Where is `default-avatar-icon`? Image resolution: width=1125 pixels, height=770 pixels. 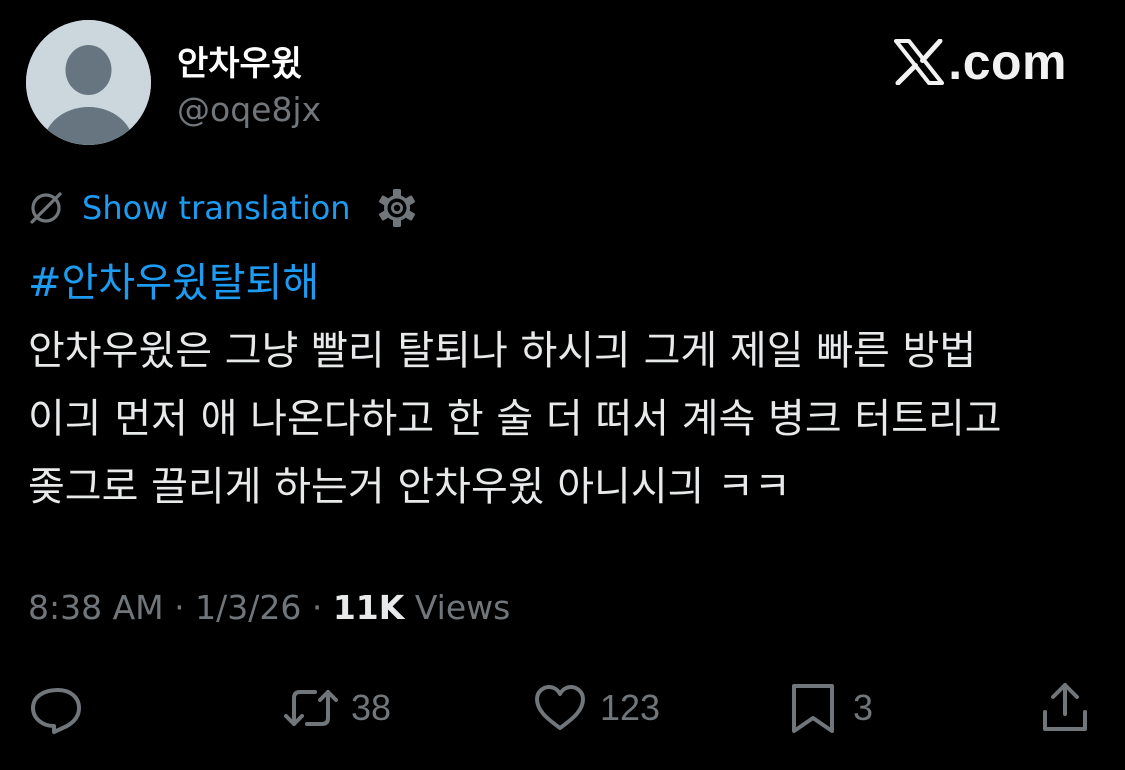 default-avatar-icon is located at coordinates (88, 82).